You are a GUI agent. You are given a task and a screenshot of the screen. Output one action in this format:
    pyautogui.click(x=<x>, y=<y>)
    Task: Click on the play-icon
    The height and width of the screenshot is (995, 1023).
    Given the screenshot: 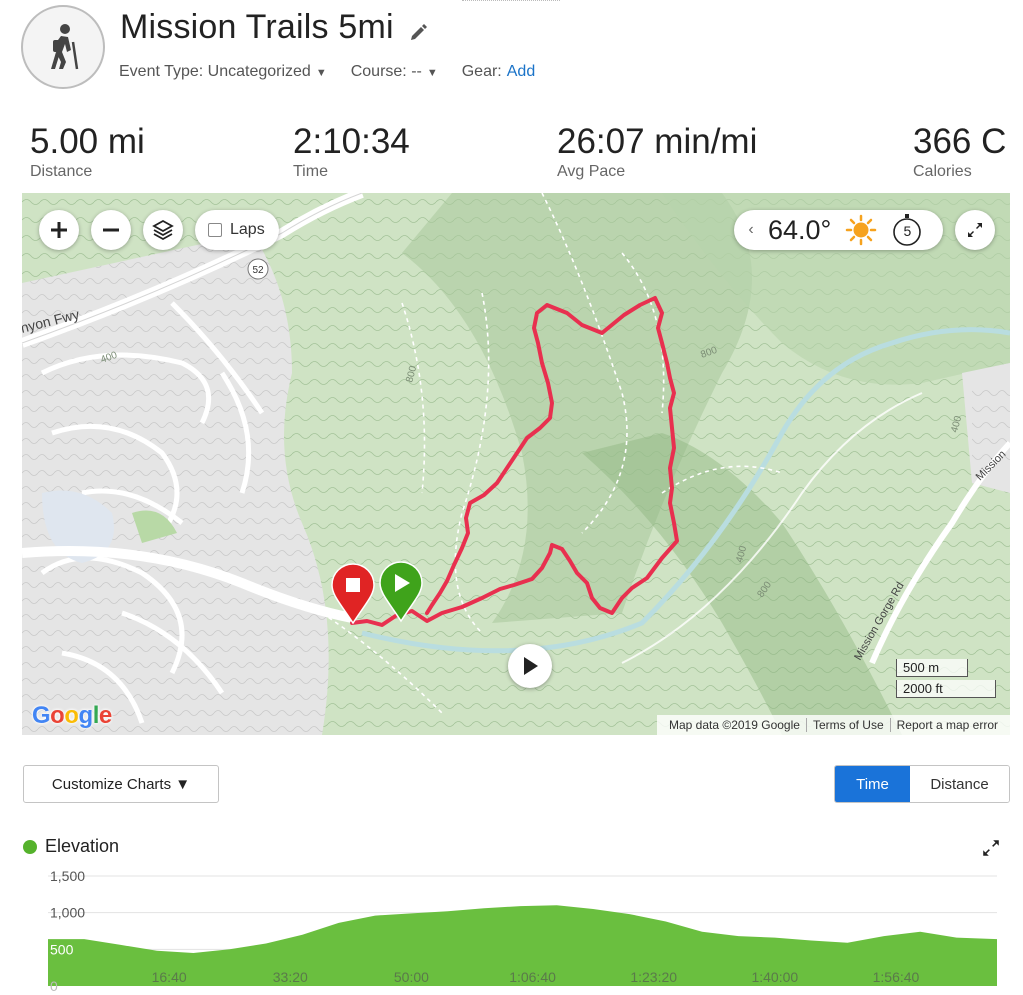 What is the action you would take?
    pyautogui.click(x=531, y=666)
    